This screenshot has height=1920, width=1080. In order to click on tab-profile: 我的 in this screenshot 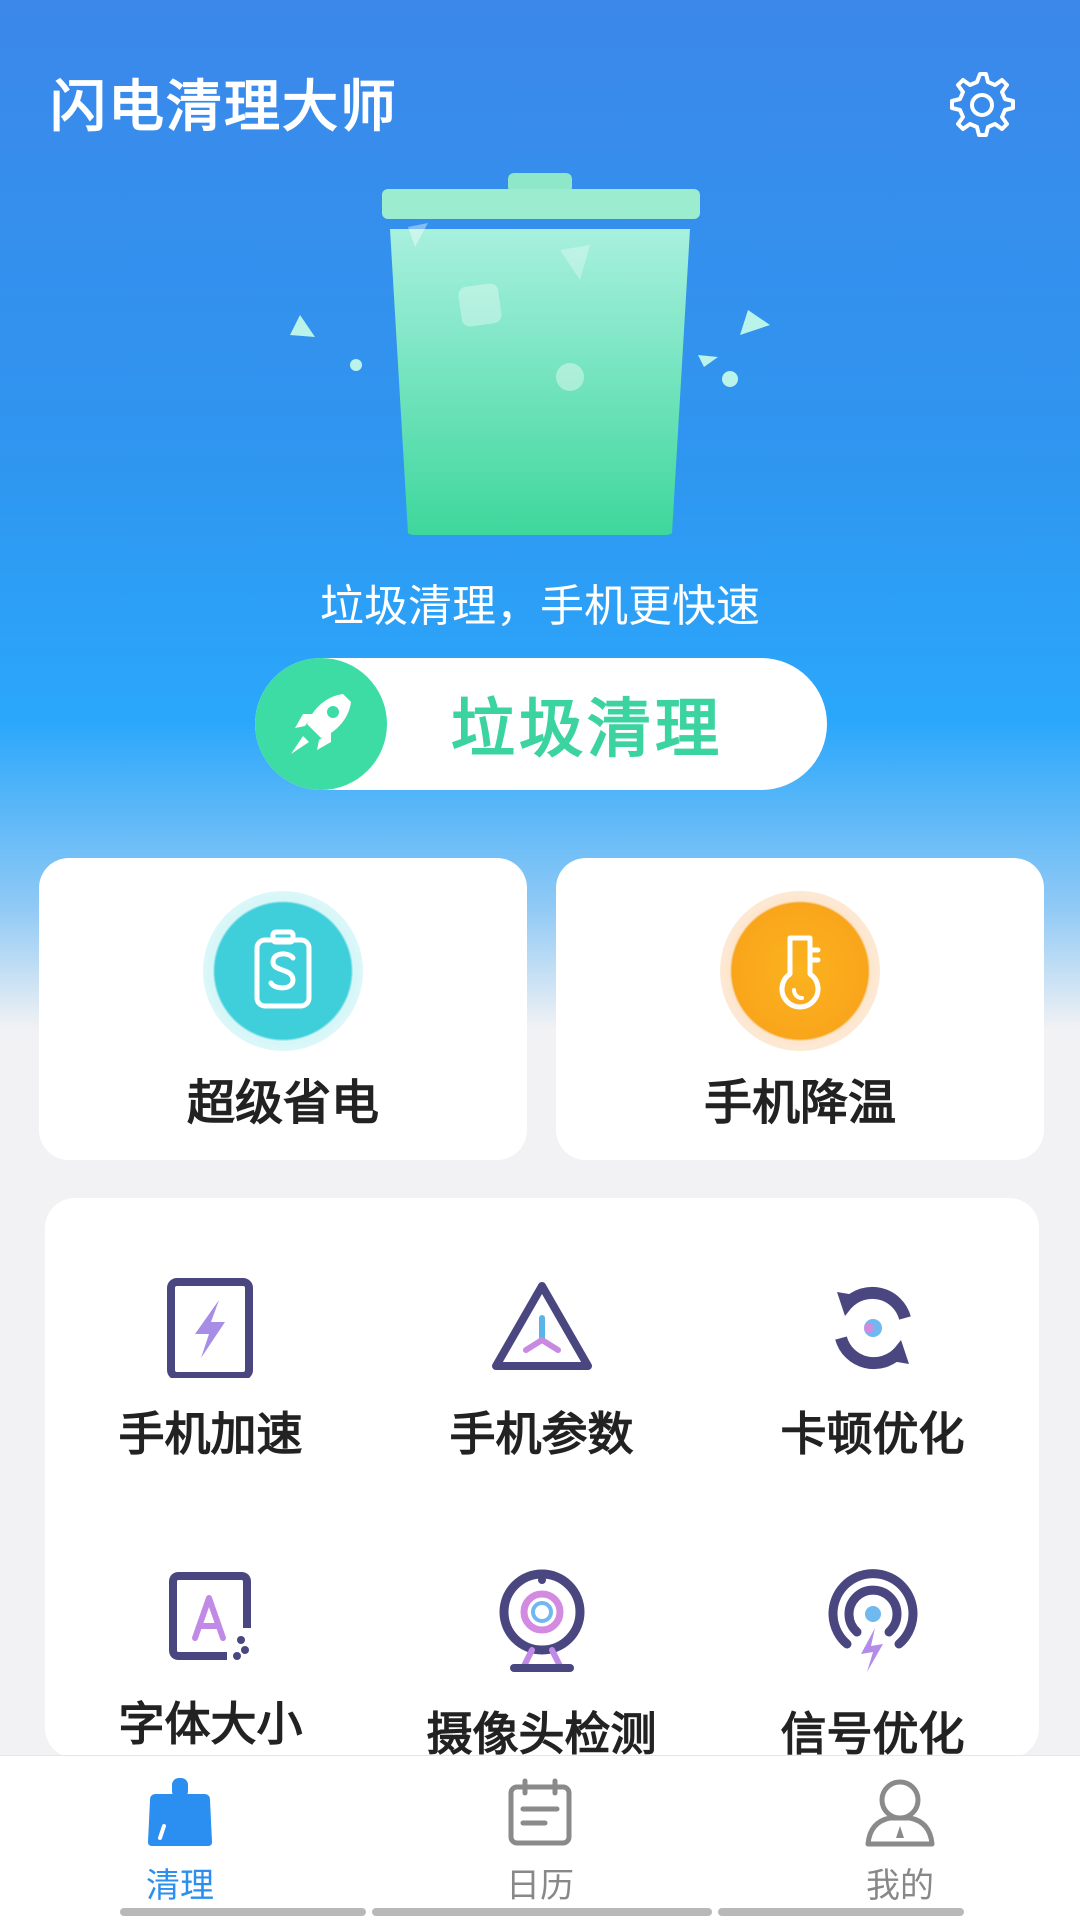, I will do `click(900, 1838)`.